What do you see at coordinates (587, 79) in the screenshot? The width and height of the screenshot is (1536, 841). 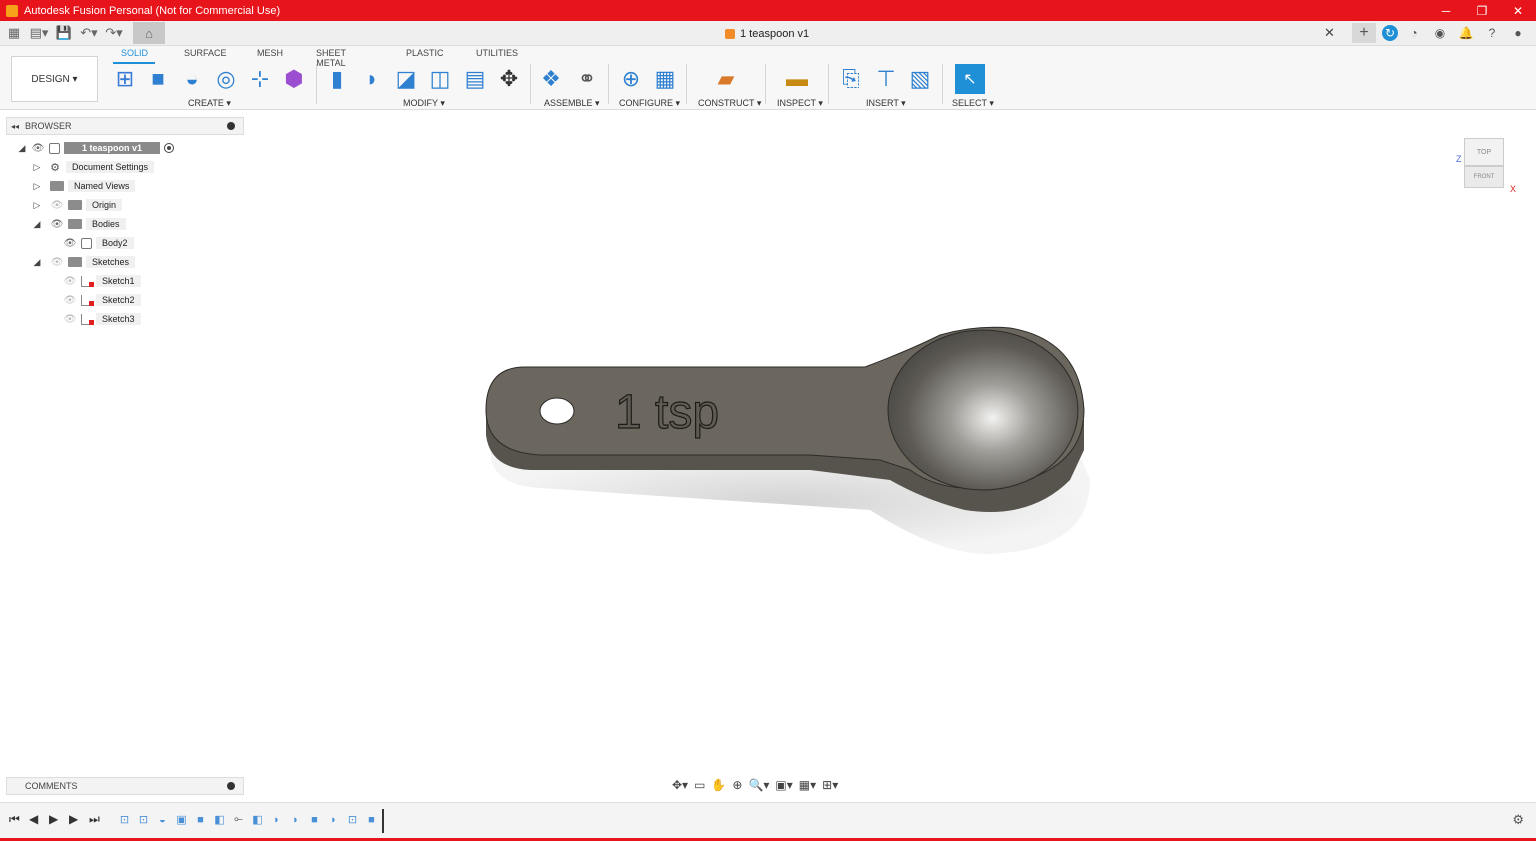 I see `joint-icon: ⚭` at bounding box center [587, 79].